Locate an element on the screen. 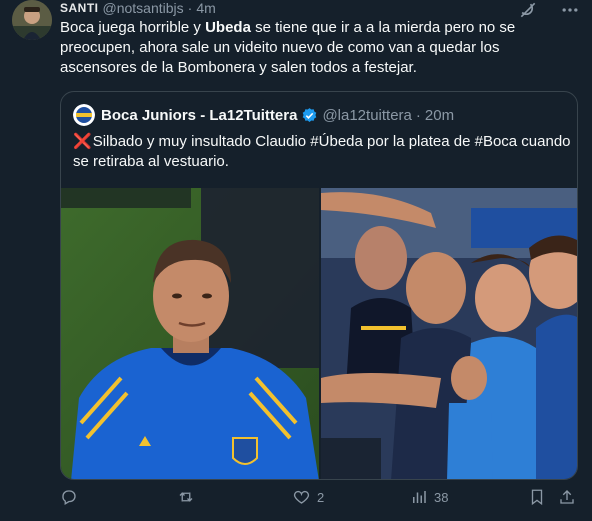 This screenshot has width=592, height=521. heart-icon is located at coordinates (301, 497).